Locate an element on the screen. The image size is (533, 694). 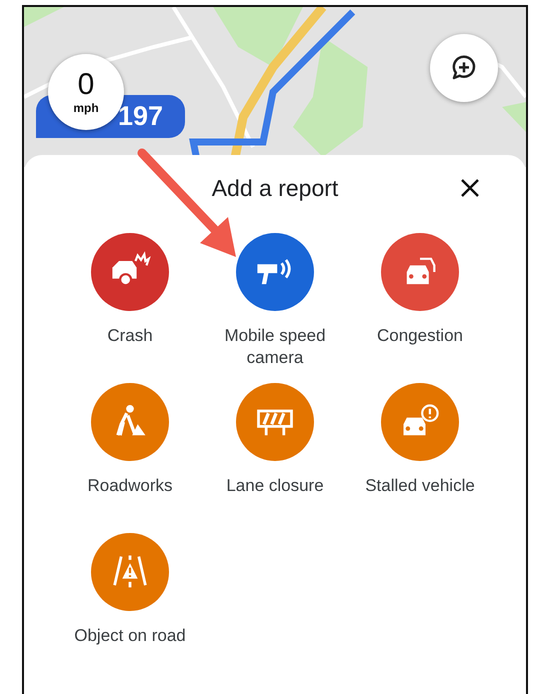
speed-unit: mph is located at coordinates (86, 108).